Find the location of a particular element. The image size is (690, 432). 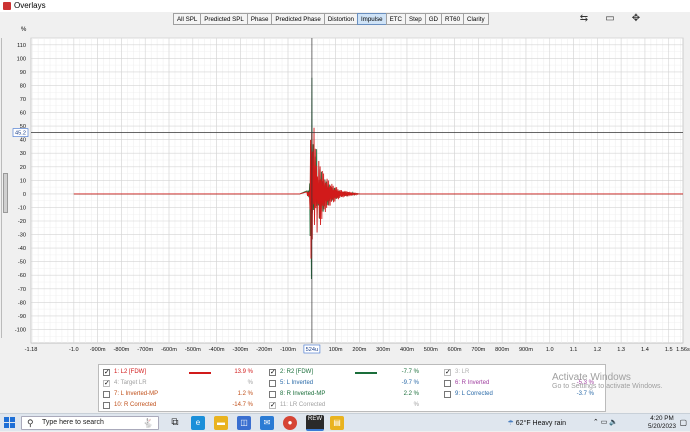

y-tick-label: -20 is located at coordinates (22, 222).